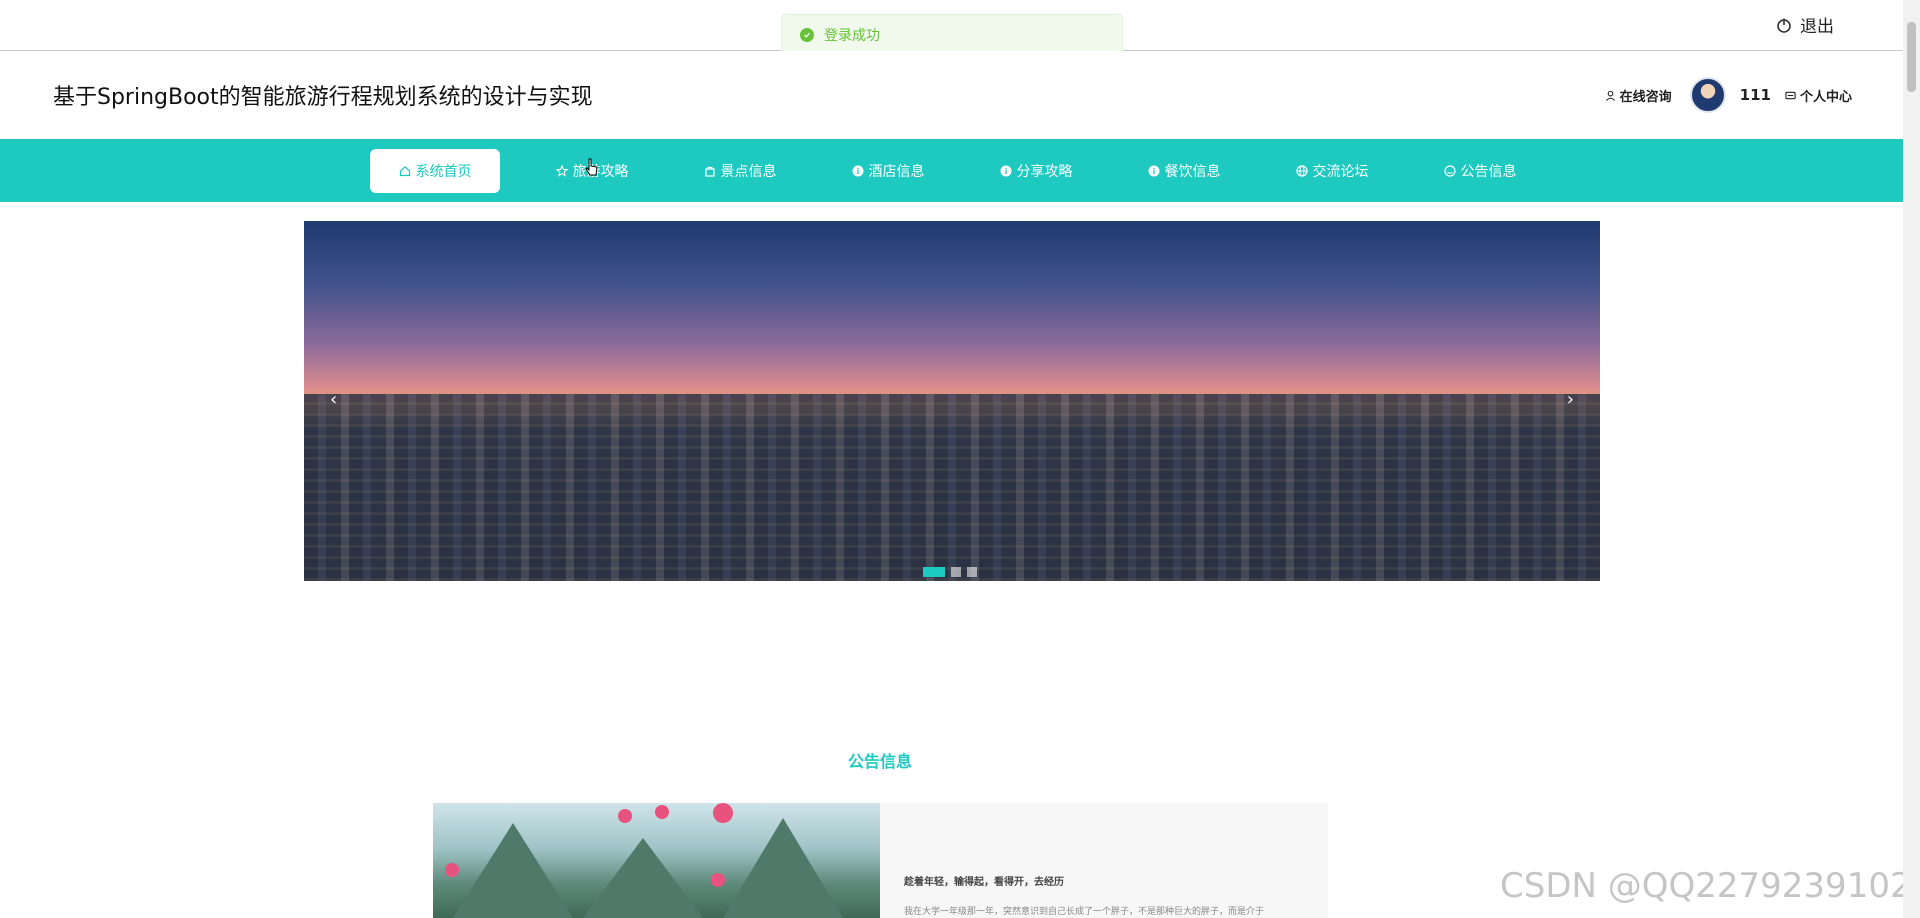 This screenshot has height=918, width=1920. What do you see at coordinates (333, 399) in the screenshot?
I see `carousel-prev-button: ‹` at bounding box center [333, 399].